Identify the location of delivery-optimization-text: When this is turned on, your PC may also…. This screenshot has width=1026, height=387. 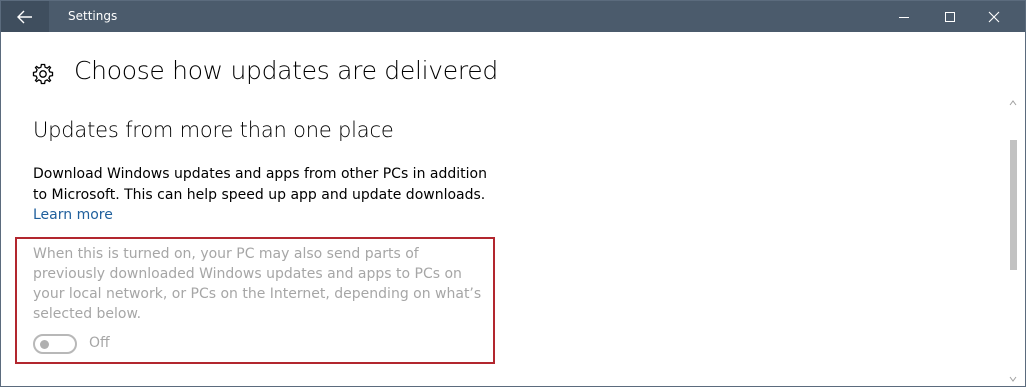
(257, 284).